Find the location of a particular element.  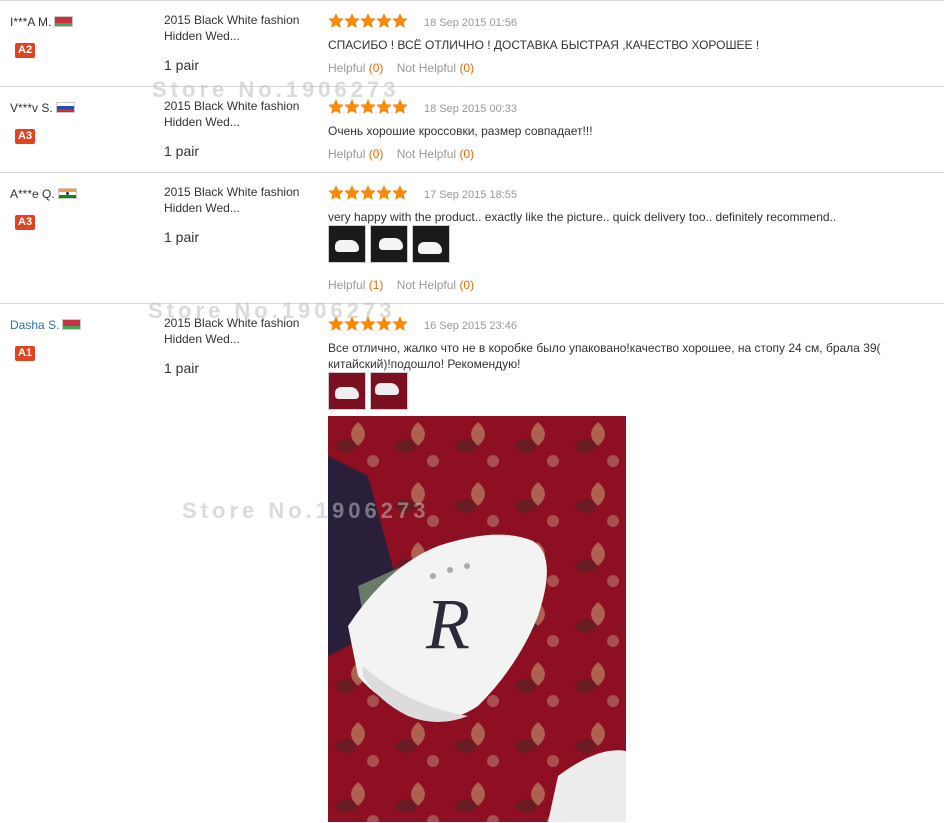

review-date: 17 Sep 2015 18:55 is located at coordinates (470, 195).